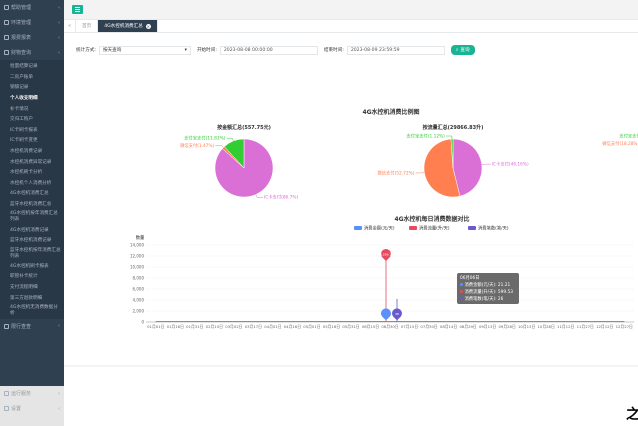  What do you see at coordinates (351, 26) in the screenshot?
I see `tab-bar: « 首页 4G水控机消费汇总 ×` at bounding box center [351, 26].